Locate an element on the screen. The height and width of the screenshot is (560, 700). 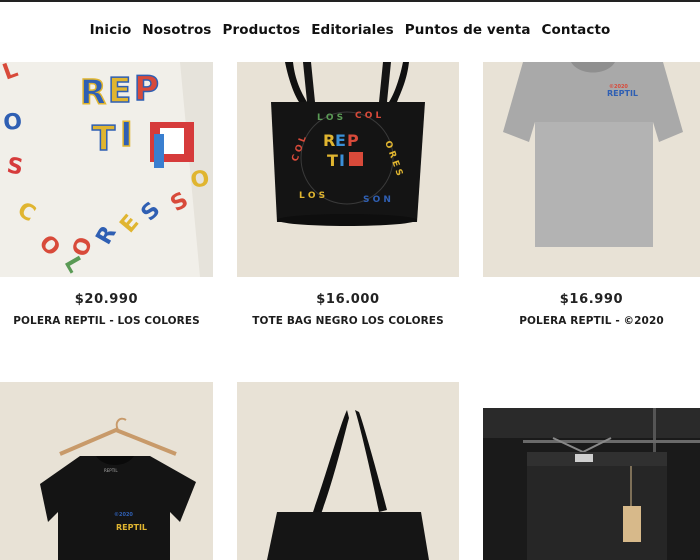
svg-text: S O N is located at coordinates (377, 200).